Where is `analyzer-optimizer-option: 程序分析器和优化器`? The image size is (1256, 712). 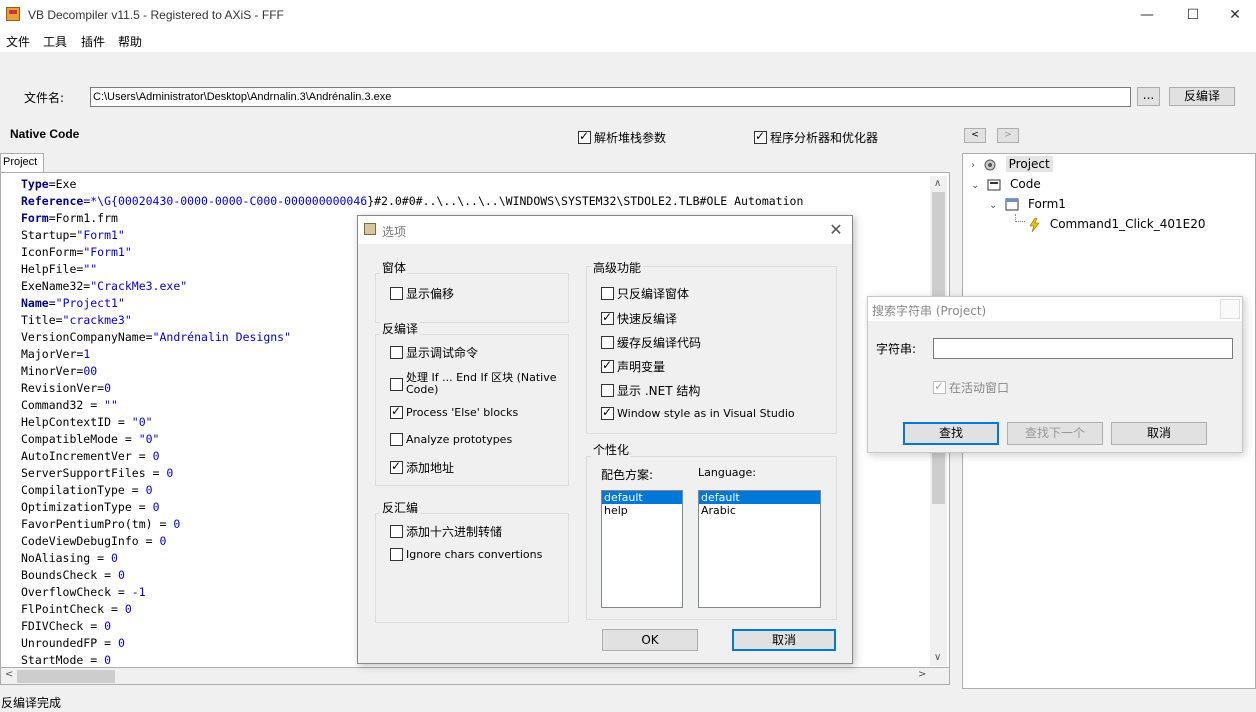
analyzer-optimizer-option: 程序分析器和优化器 is located at coordinates (816, 137).